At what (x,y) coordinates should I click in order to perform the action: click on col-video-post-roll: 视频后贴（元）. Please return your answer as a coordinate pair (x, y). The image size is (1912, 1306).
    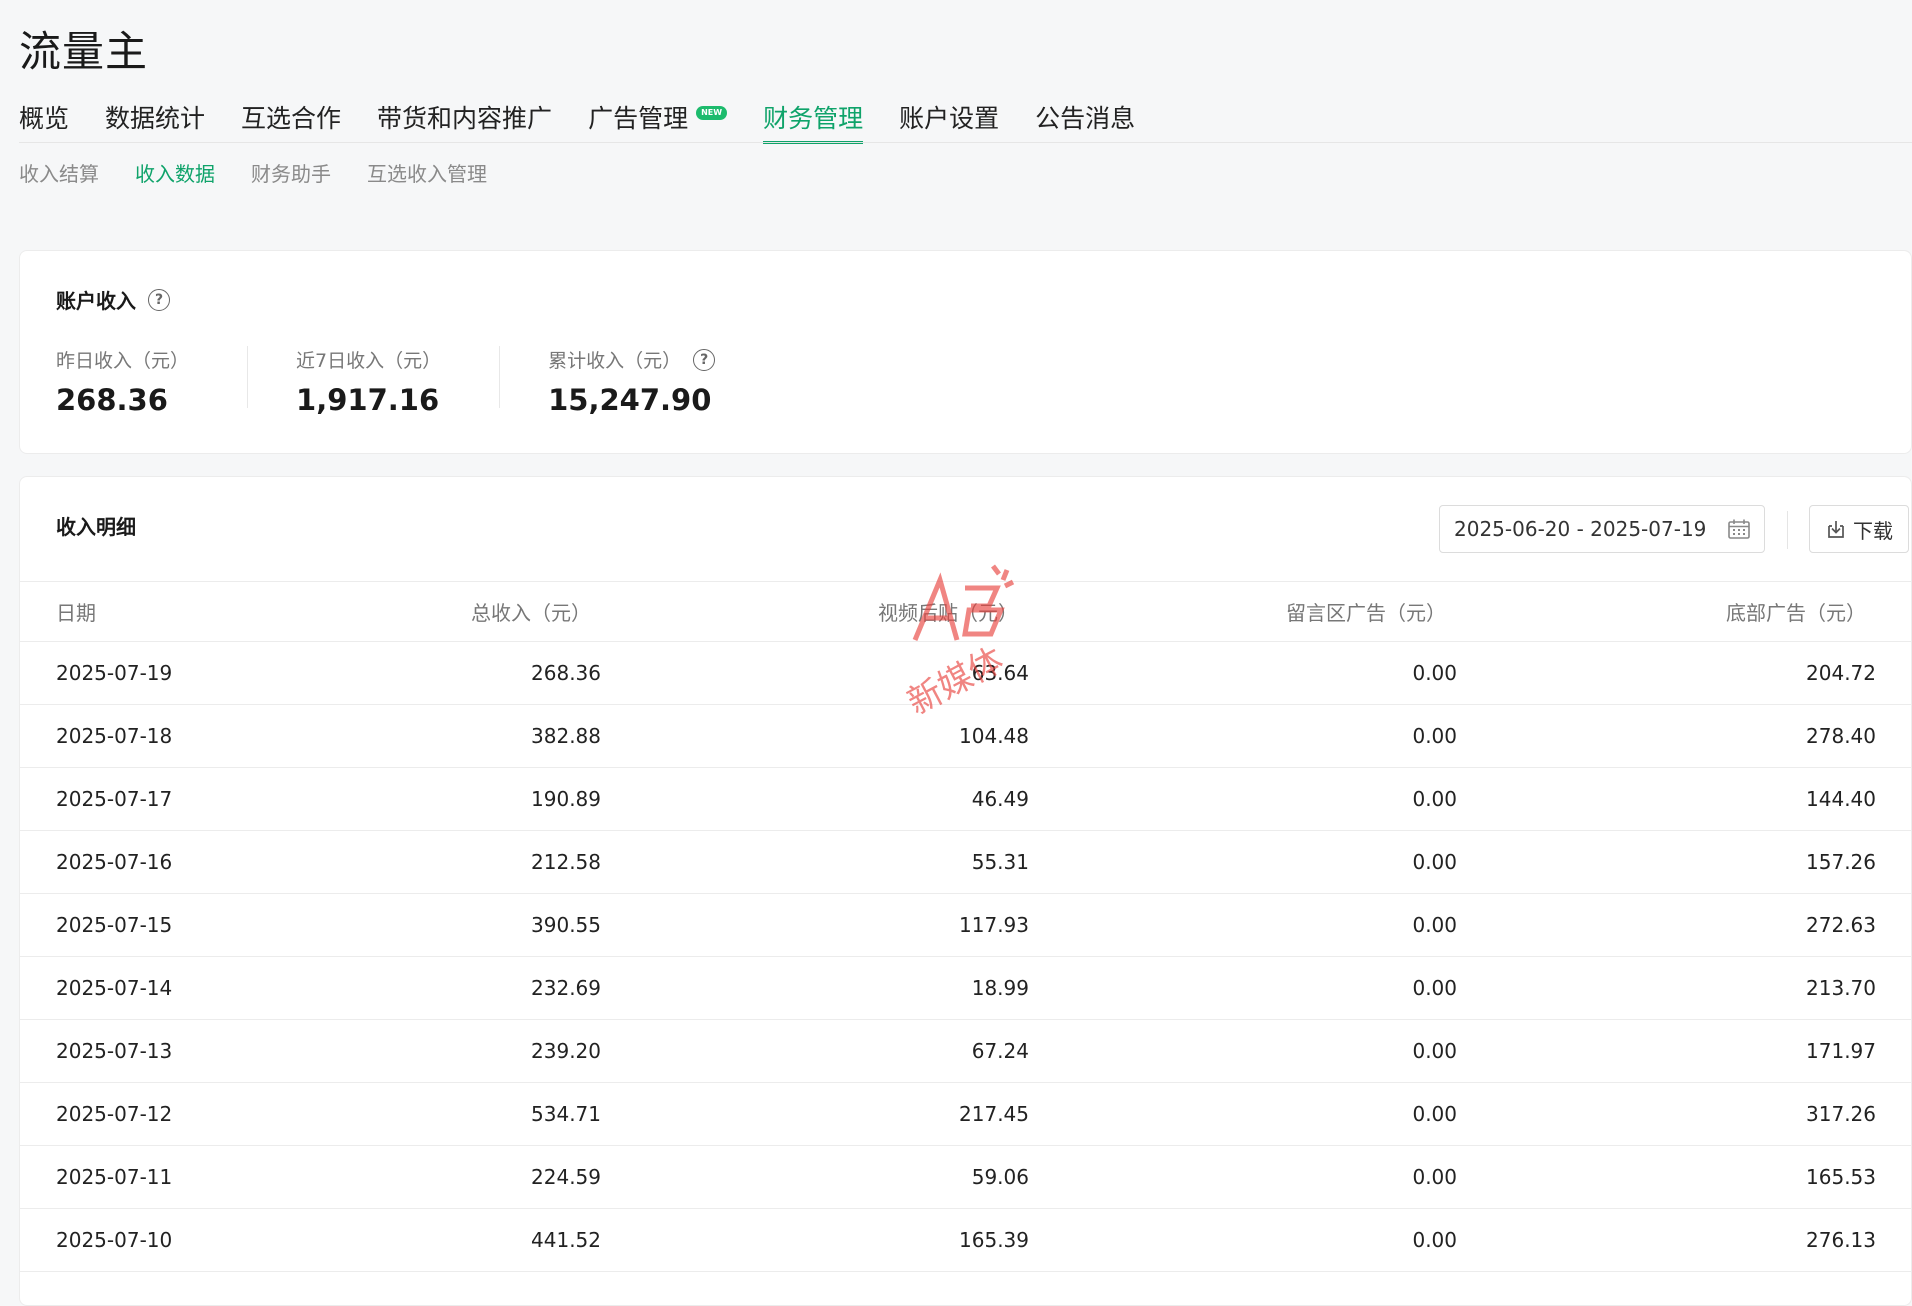
    Looking at the image, I should click on (948, 613).